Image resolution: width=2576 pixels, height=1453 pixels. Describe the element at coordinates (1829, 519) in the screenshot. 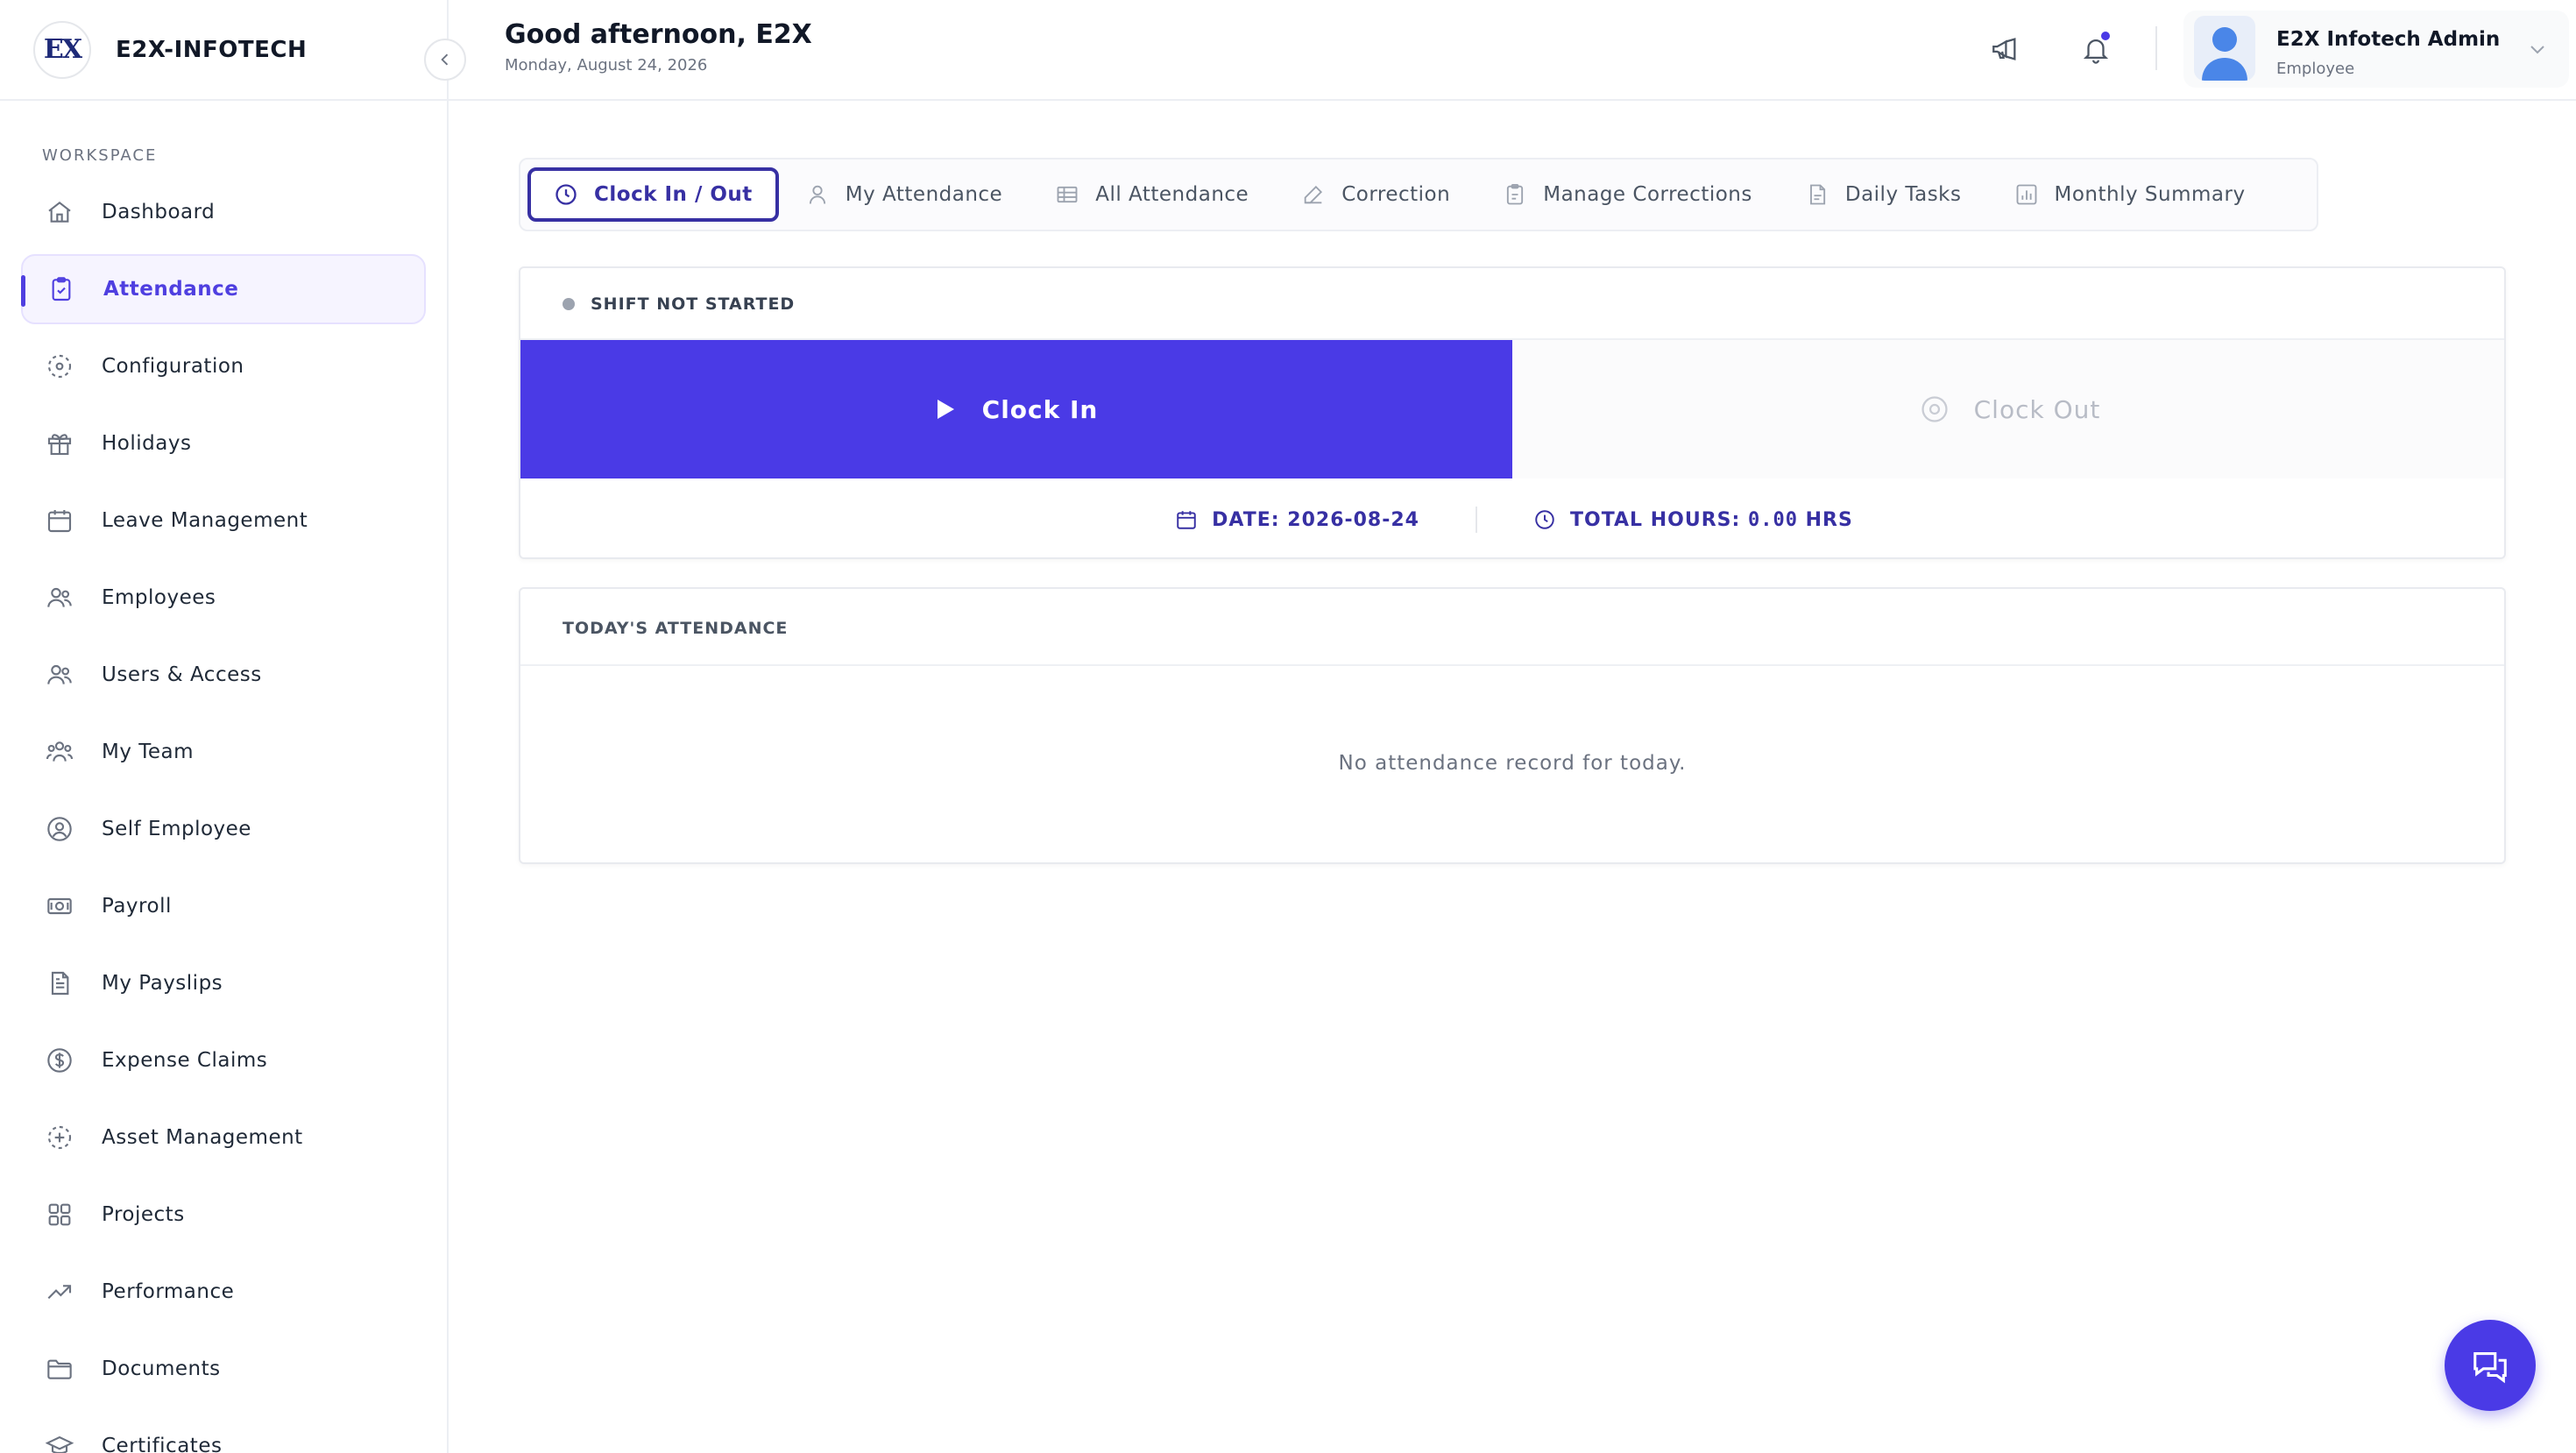

I see `total-hours-unit: HRS` at that location.